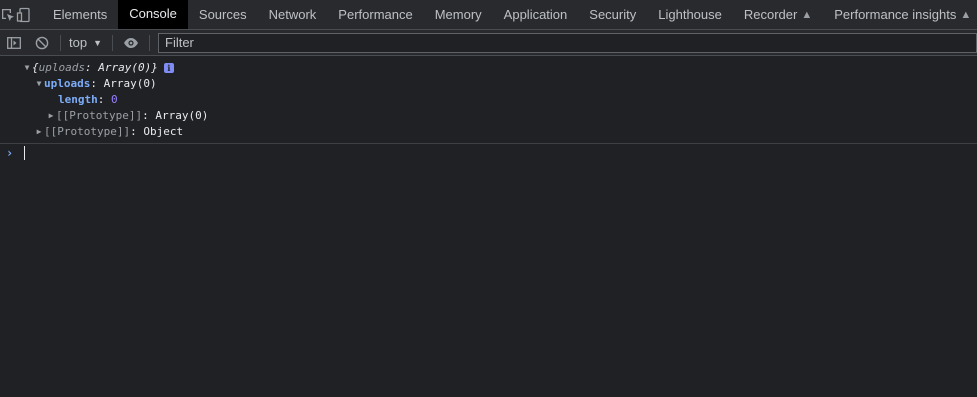  Describe the element at coordinates (488, 84) in the screenshot. I see `property-row-uploads: ▼ uploads: Array(0)` at that location.